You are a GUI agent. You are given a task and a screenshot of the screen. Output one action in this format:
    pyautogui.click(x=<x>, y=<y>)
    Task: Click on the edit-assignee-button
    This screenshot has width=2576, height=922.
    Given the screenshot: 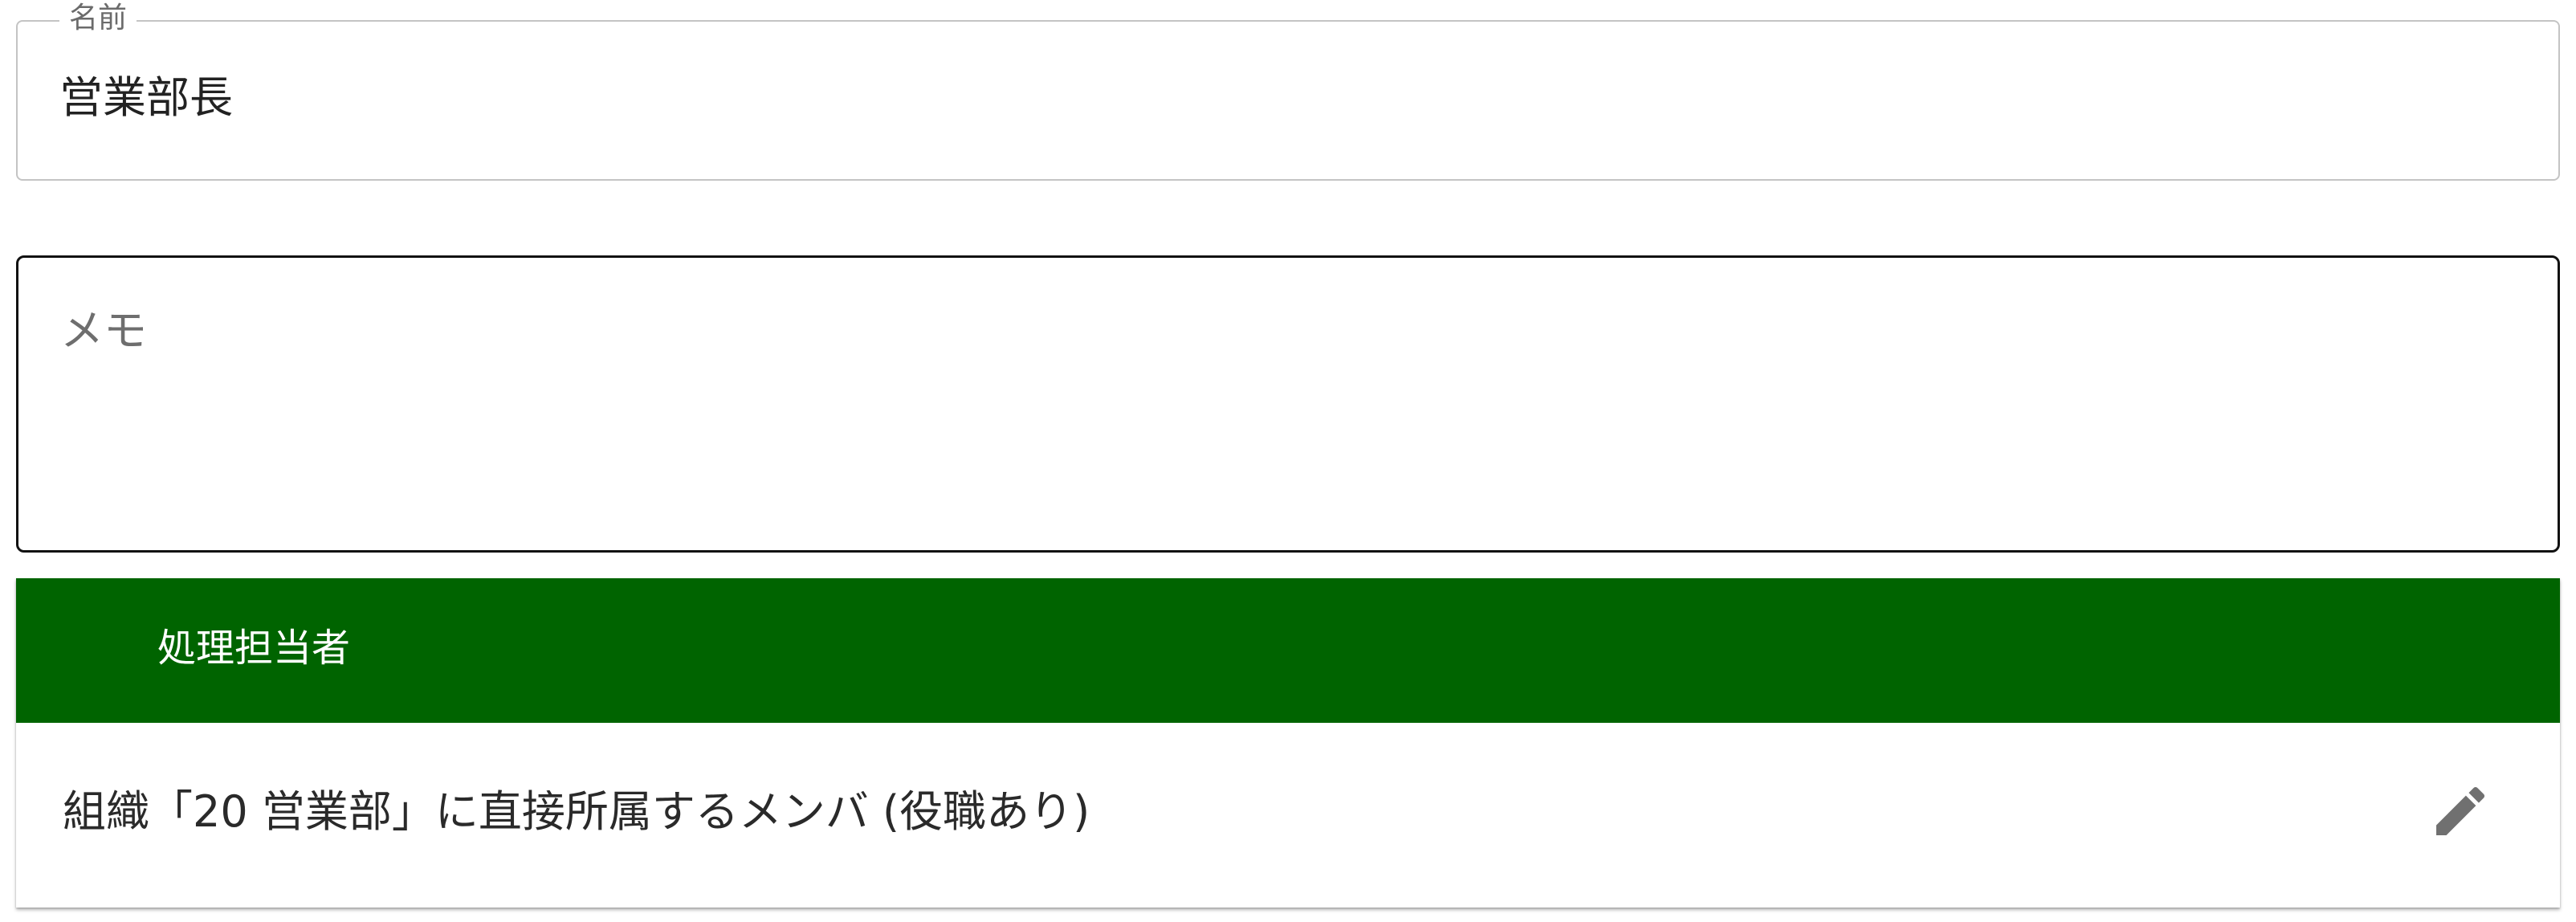 What is the action you would take?
    pyautogui.click(x=2460, y=811)
    